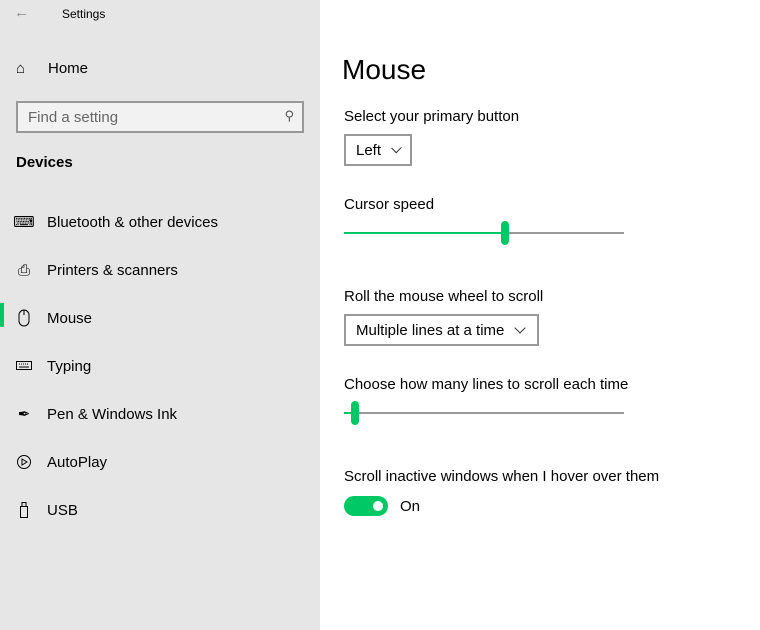 The image size is (760, 630). I want to click on home-icon: ⌂, so click(21, 68).